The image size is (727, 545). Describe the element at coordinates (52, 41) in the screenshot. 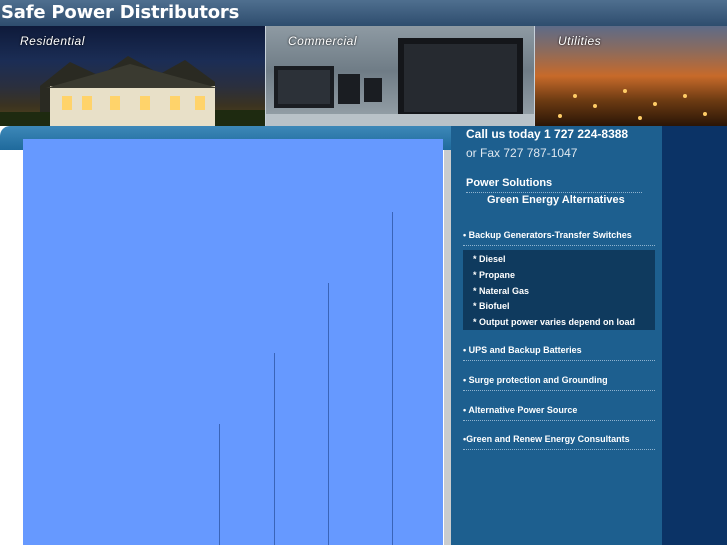

I see `residential-label: Residential` at that location.